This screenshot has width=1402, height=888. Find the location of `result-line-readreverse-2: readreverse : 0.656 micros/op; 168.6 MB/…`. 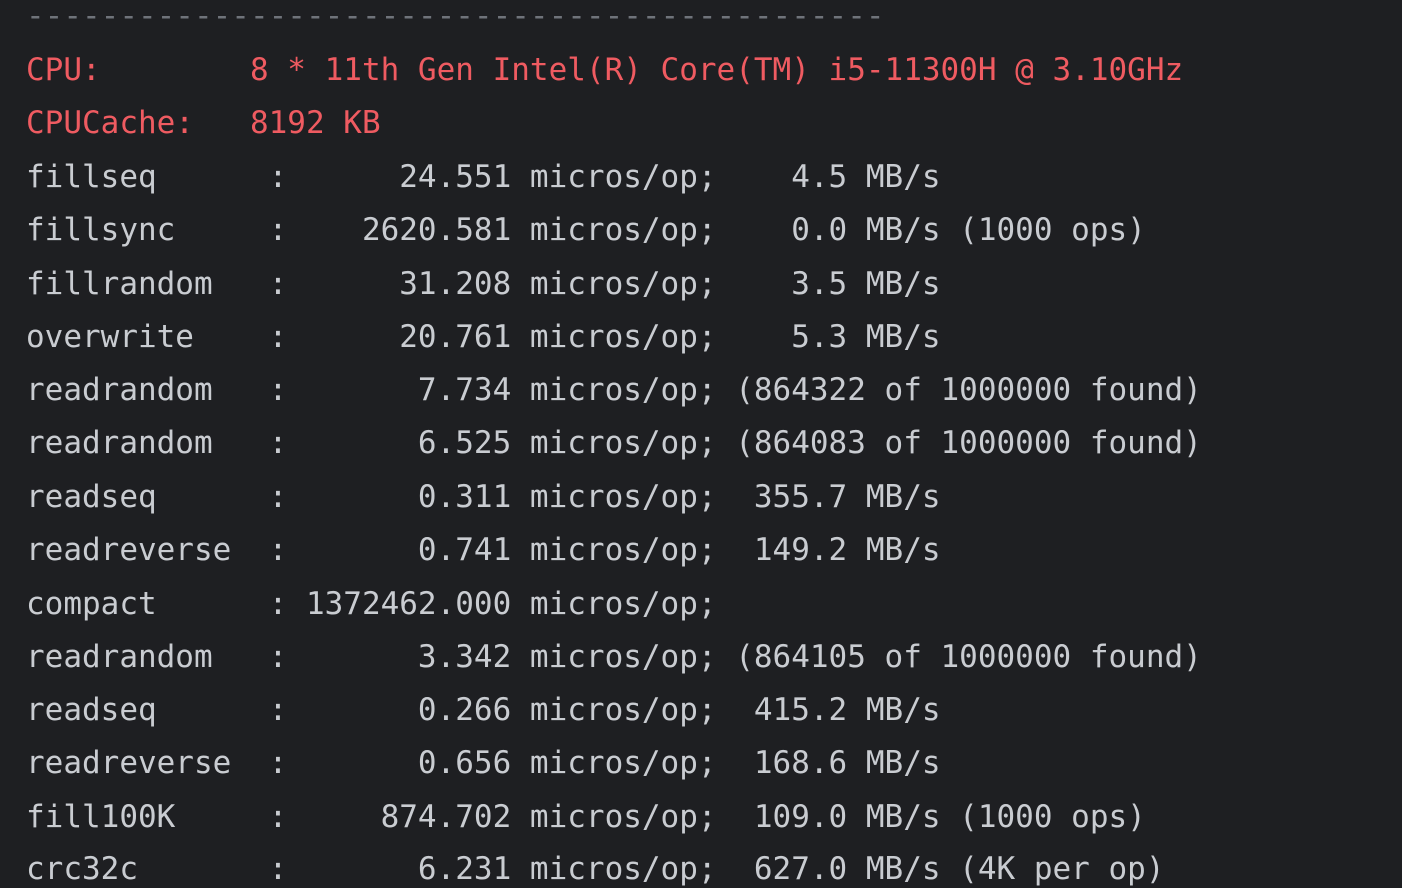

result-line-readreverse-2: readreverse : 0.656 micros/op; 168.6 MB/… is located at coordinates (483, 763).